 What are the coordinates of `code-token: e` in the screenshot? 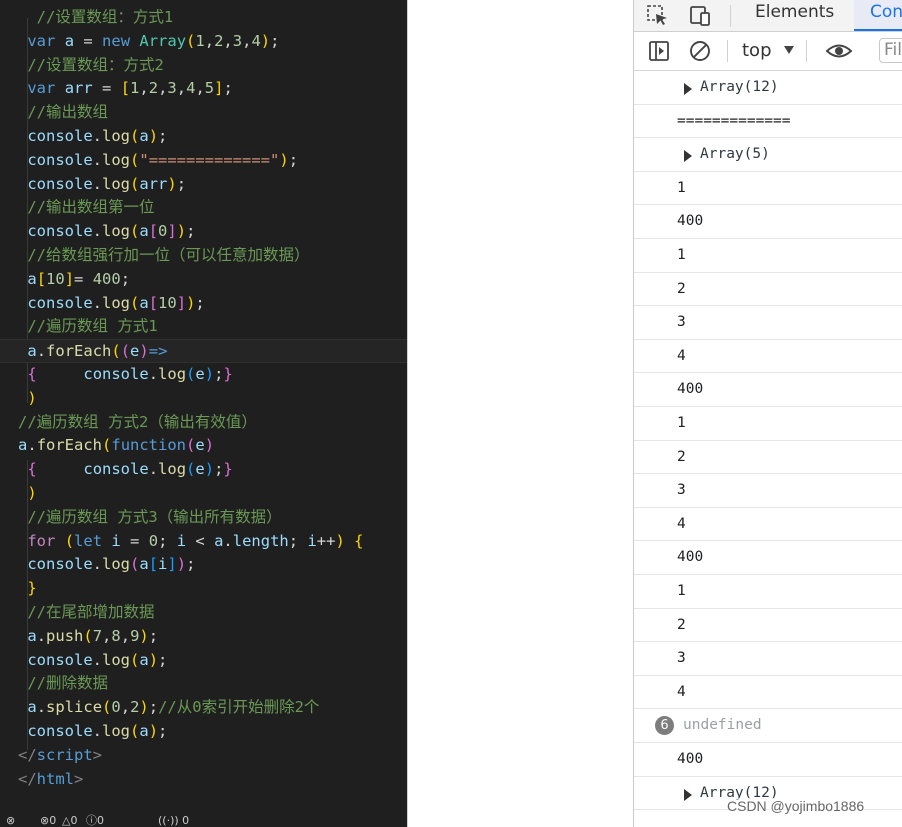 It's located at (200, 374).